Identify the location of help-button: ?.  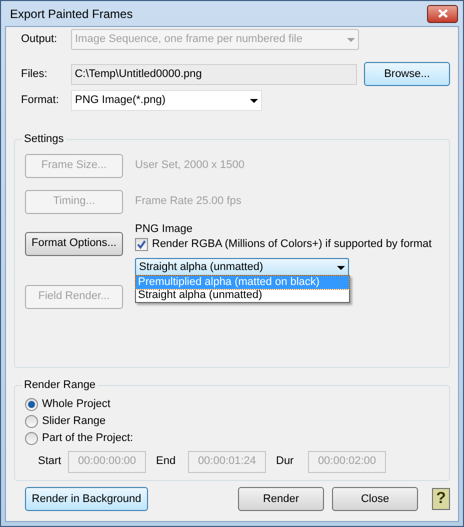
(441, 499).